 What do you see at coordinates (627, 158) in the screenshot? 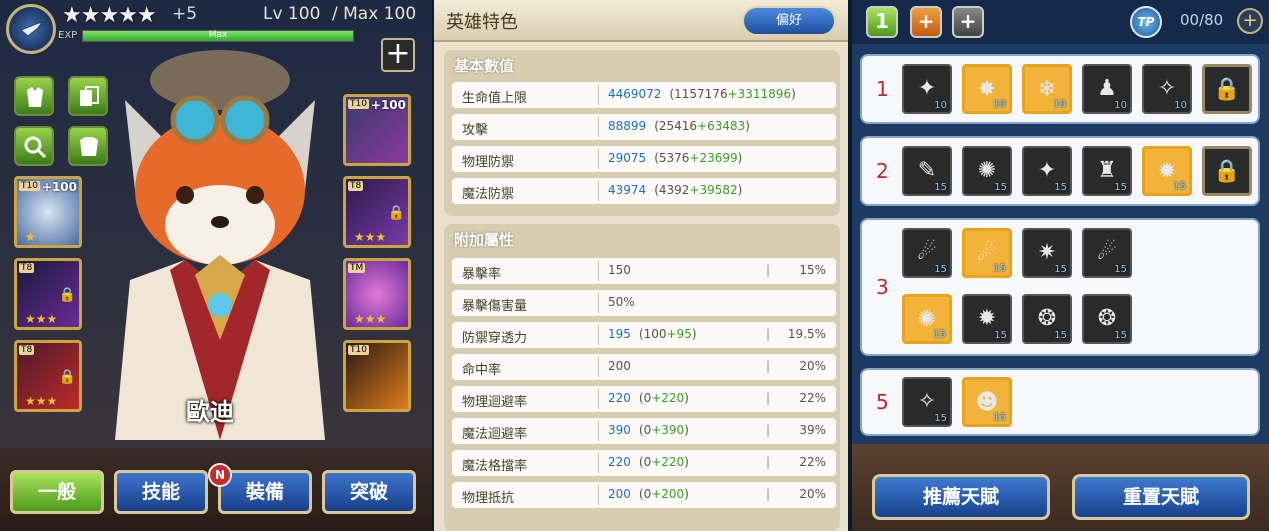
I see `stat-main-value: 29075` at bounding box center [627, 158].